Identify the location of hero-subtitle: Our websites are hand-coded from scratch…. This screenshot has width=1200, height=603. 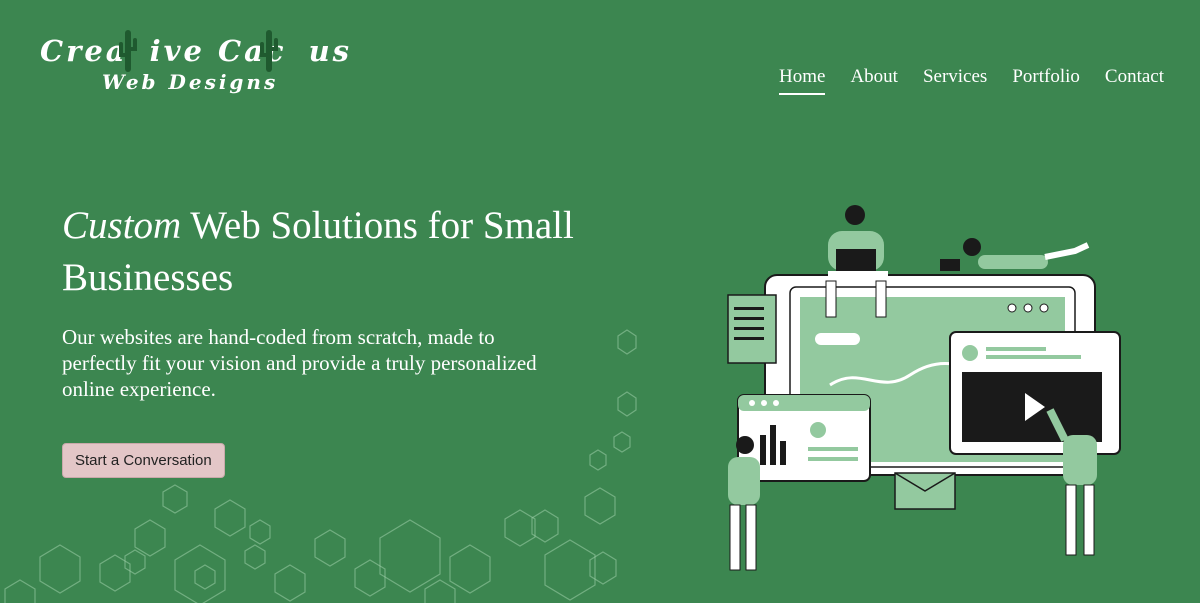
(299, 363).